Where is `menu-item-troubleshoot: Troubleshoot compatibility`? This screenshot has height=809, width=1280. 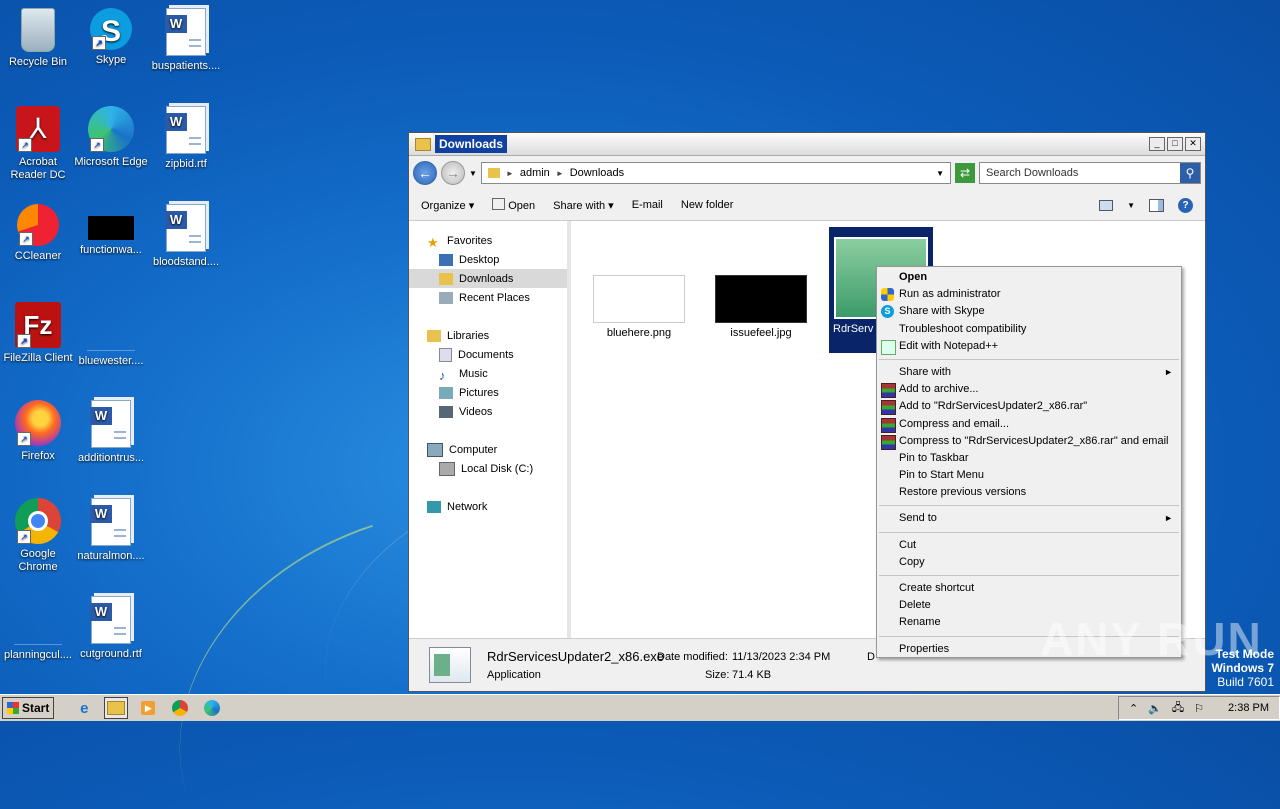 menu-item-troubleshoot: Troubleshoot compatibility is located at coordinates (1029, 329).